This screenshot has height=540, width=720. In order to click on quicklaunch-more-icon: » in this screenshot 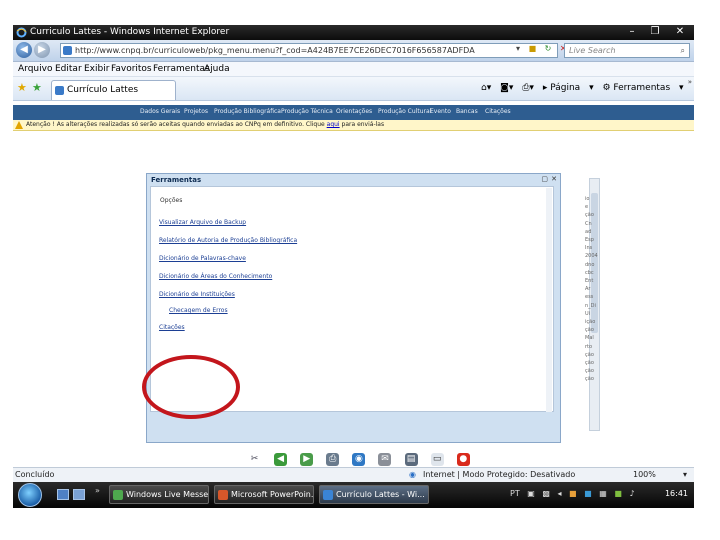, I will do `click(97, 490)`.